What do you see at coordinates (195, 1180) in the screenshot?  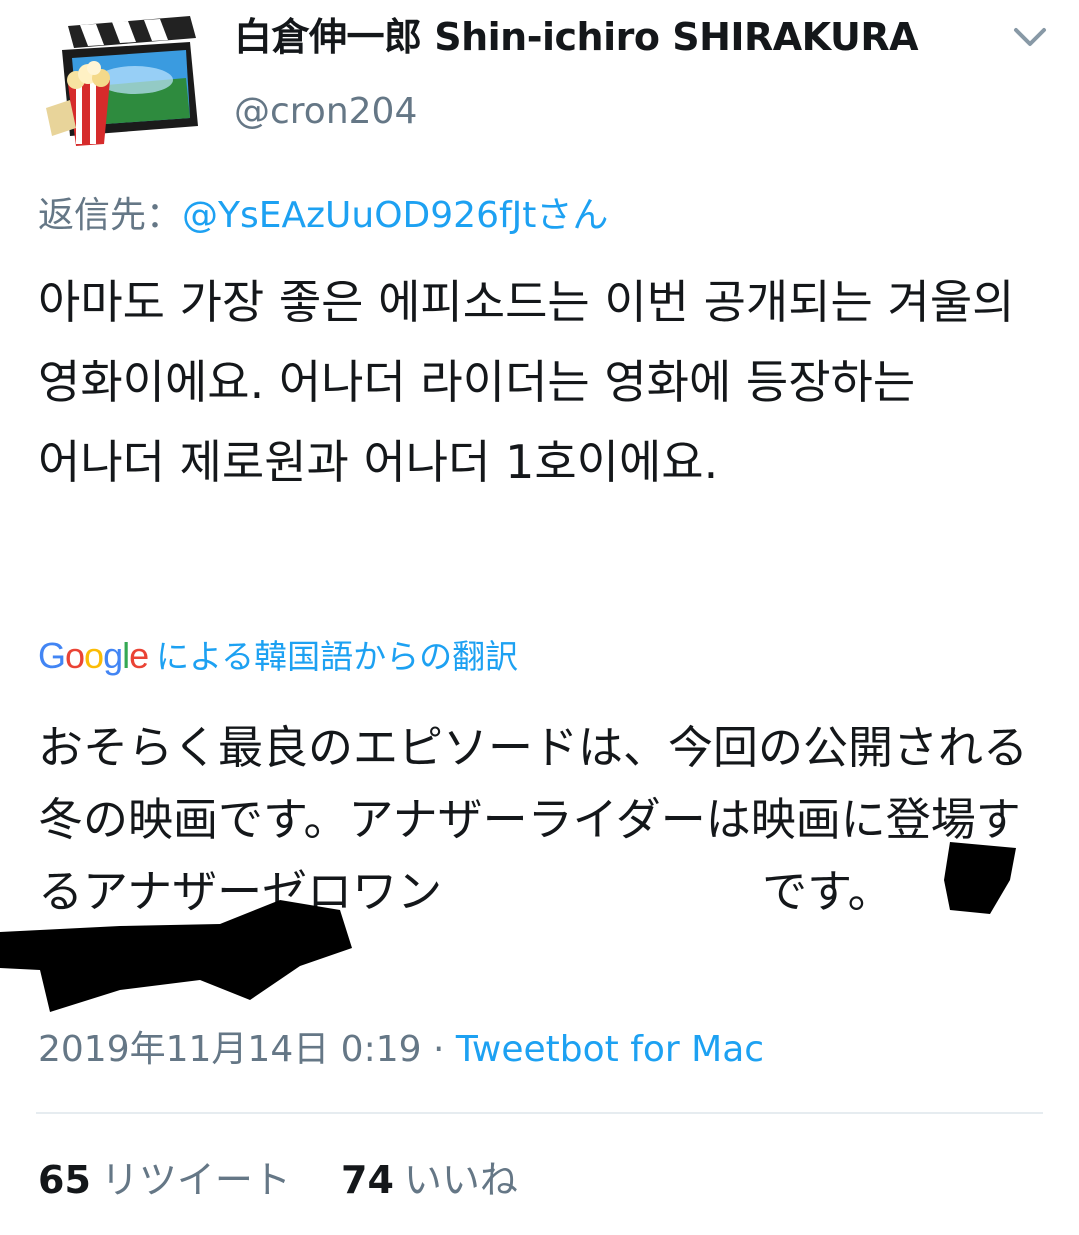 I see `retweets-label: リツイート` at bounding box center [195, 1180].